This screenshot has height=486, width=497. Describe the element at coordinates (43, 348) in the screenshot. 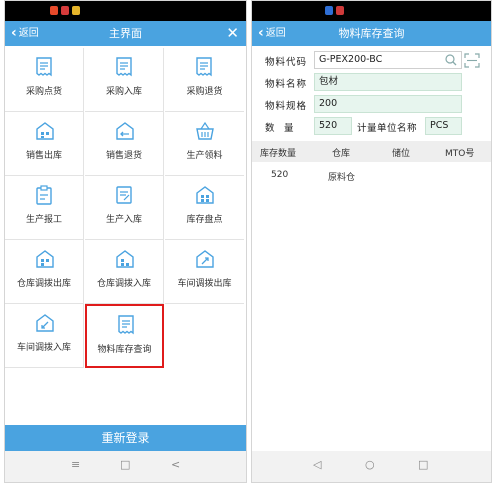

I see `tile-label: 车间调拨入库` at that location.